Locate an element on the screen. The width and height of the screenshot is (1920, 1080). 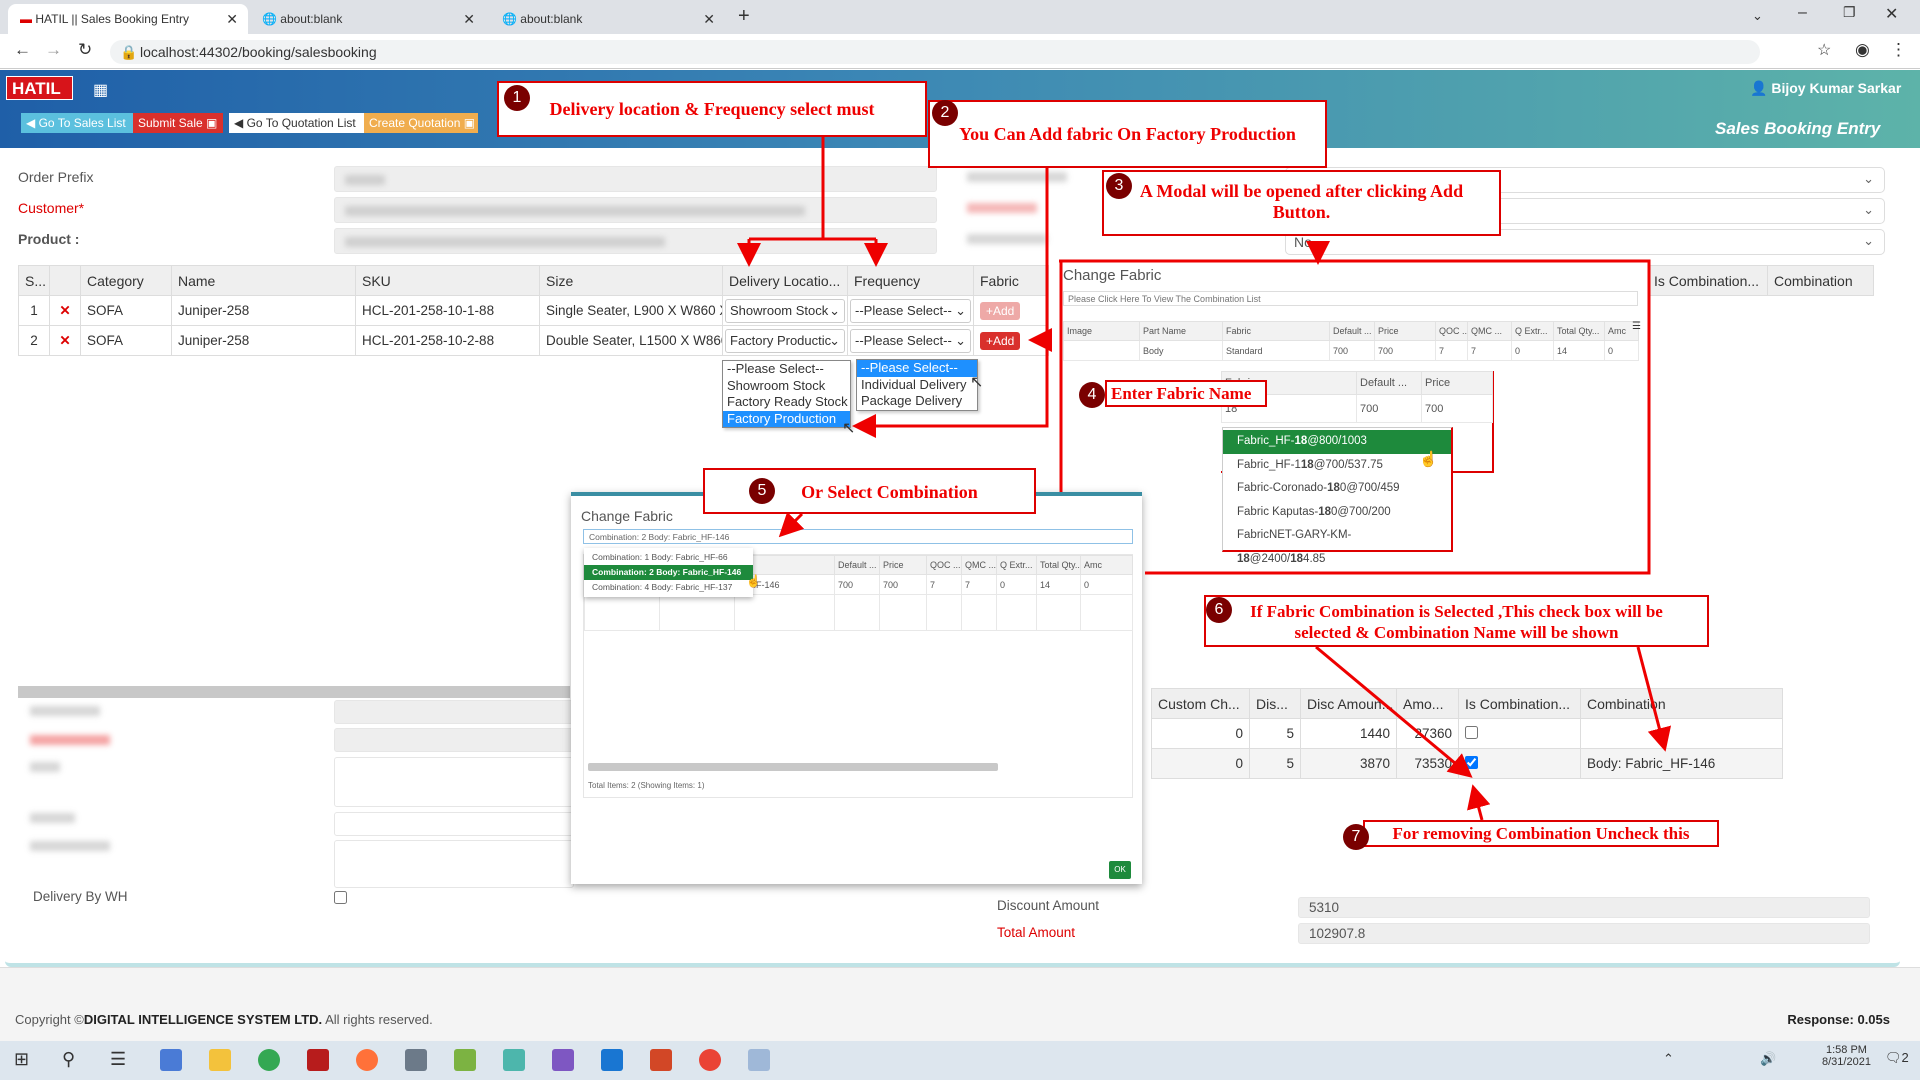
annotation-7: 7 For removing Combination Uncheck this is located at coordinates (1531, 835).